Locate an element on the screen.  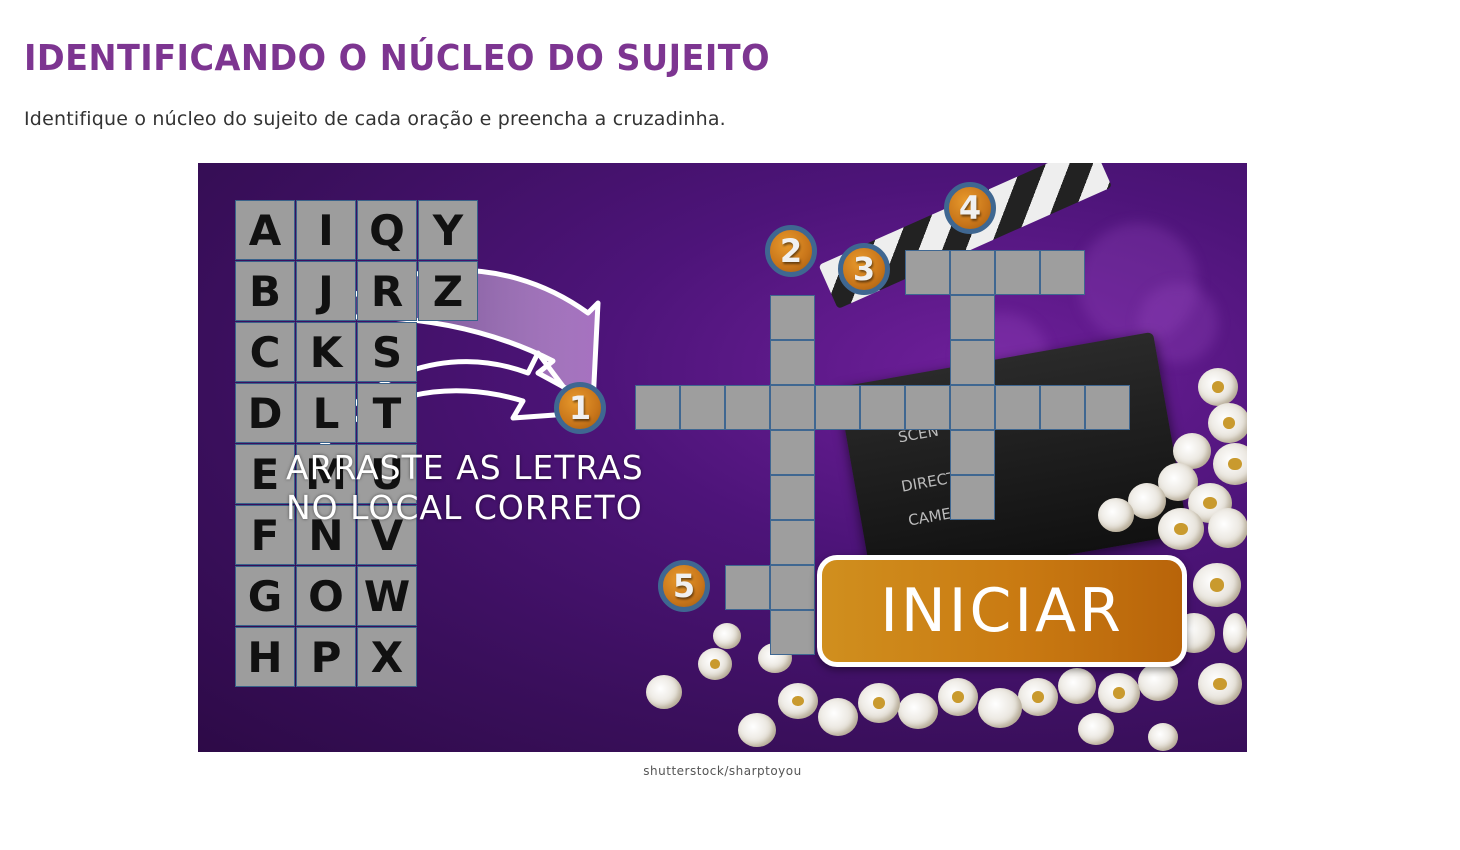
letter-tile: O is located at coordinates (326, 596).